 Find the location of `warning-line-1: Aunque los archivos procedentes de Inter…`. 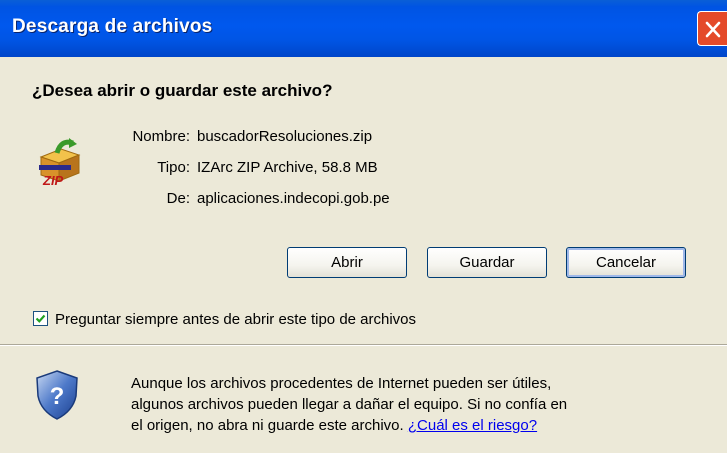

warning-line-1: Aunque los archivos procedentes de Inter… is located at coordinates (341, 383).